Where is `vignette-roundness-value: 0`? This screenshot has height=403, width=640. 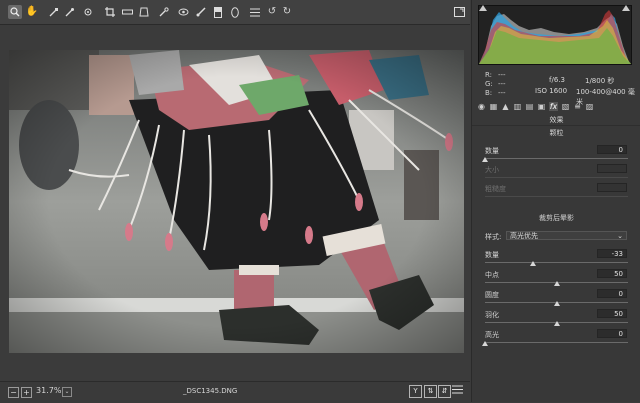
vignette-roundness-value: 0 is located at coordinates (612, 293).